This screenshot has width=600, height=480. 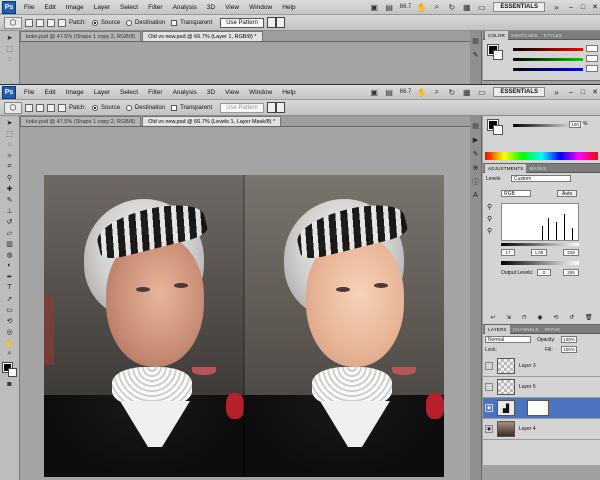 I want to click on actions-icon: ▶, so click(x=475, y=139).